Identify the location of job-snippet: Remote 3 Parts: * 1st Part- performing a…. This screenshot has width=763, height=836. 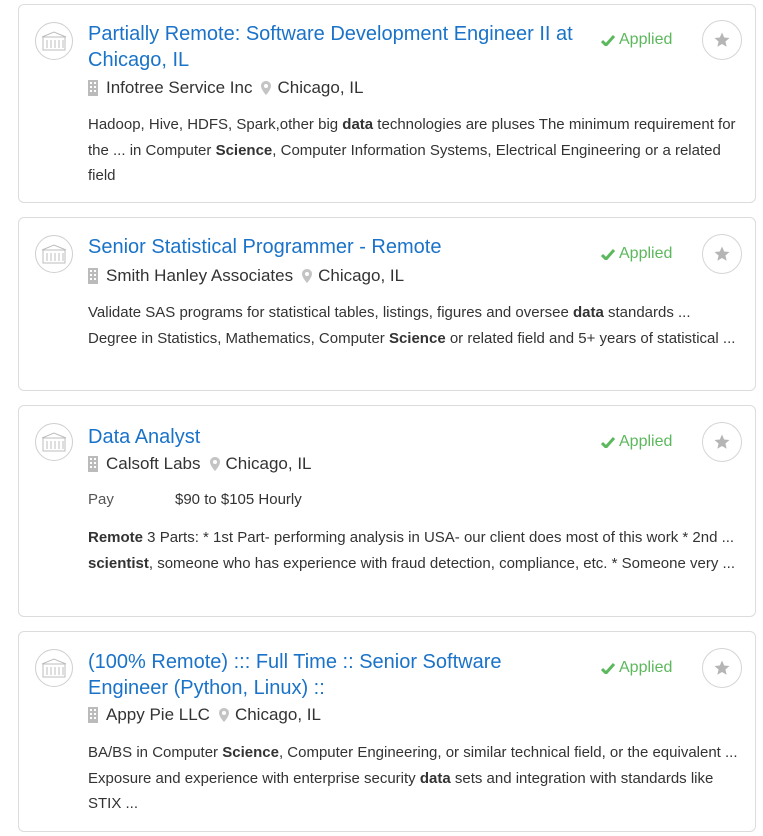
(413, 550).